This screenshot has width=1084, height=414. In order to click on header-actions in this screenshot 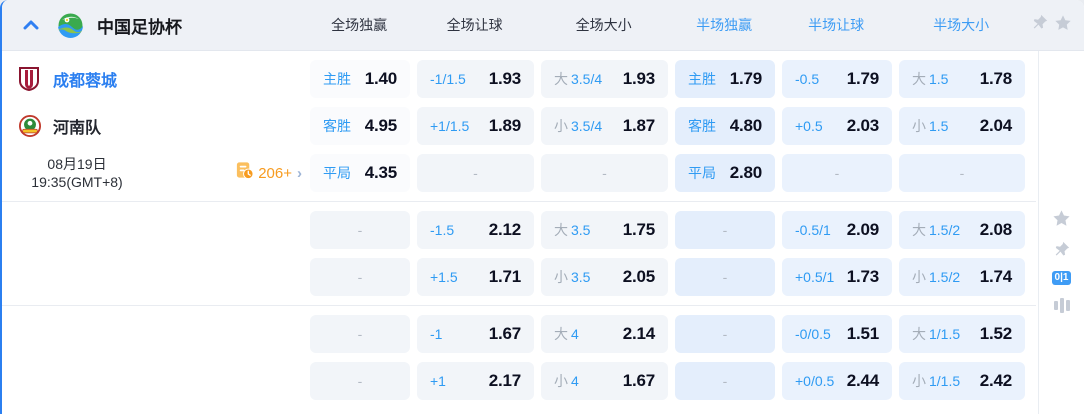, I will do `click(1057, 25)`.